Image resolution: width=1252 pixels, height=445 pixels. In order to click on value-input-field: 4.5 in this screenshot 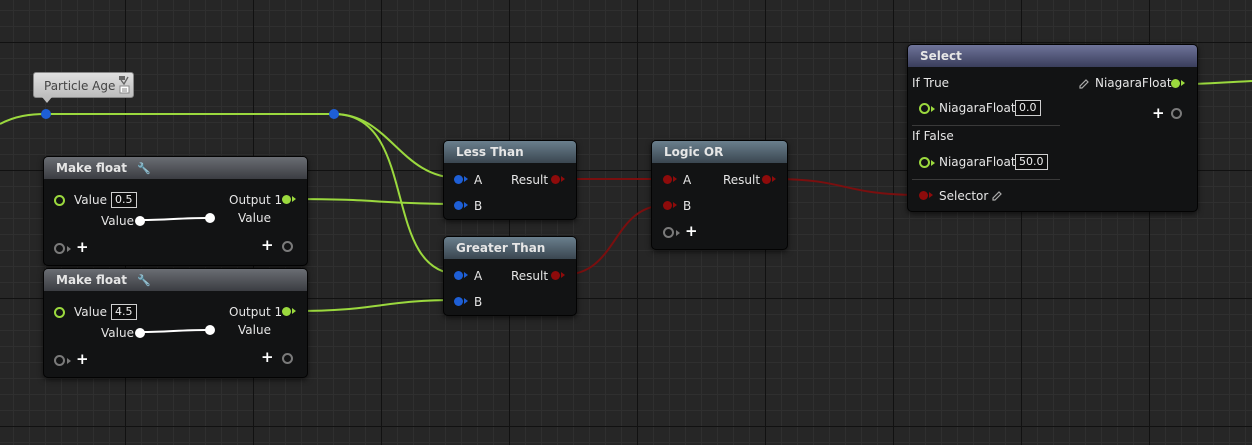, I will do `click(124, 312)`.